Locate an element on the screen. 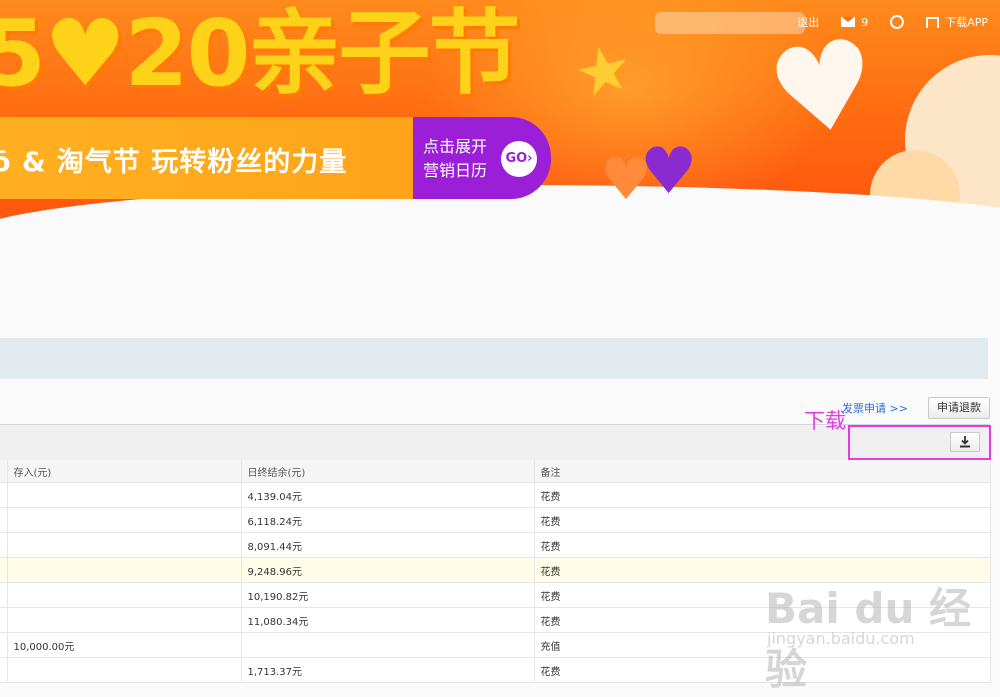 The height and width of the screenshot is (697, 1000). mail-icon is located at coordinates (848, 22).